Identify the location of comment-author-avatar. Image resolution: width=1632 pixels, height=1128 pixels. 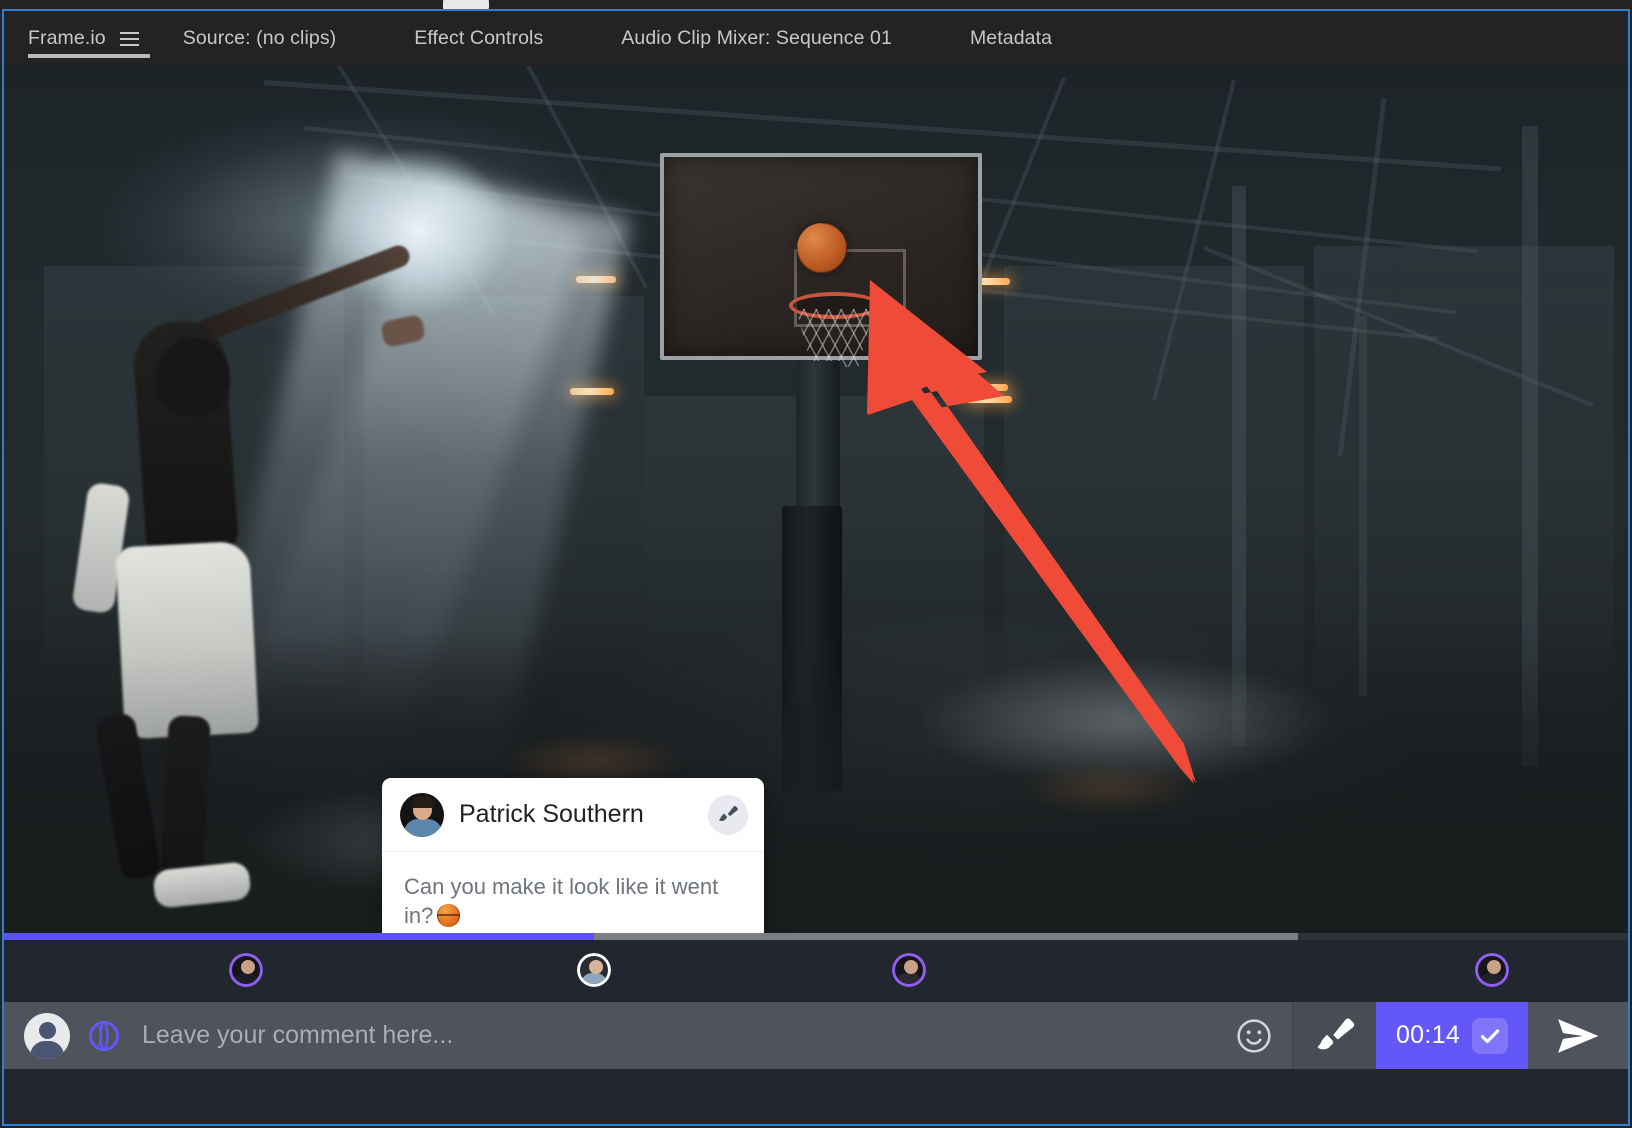
(422, 814).